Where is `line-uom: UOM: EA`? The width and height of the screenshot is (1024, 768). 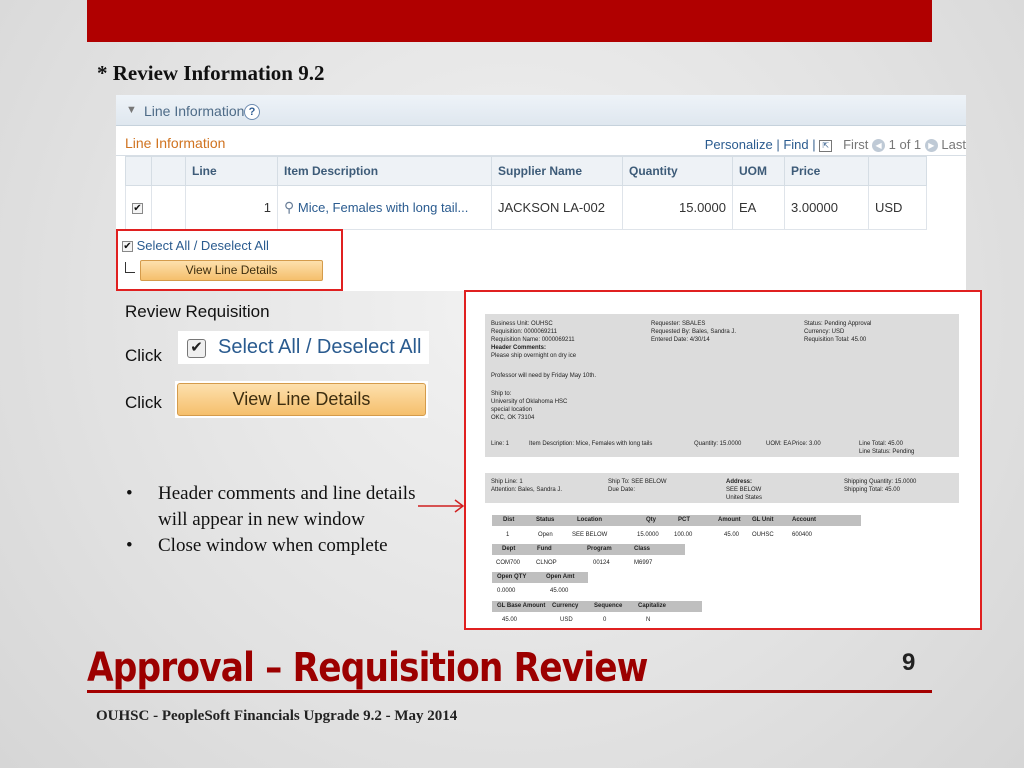 line-uom: UOM: EA is located at coordinates (779, 444).